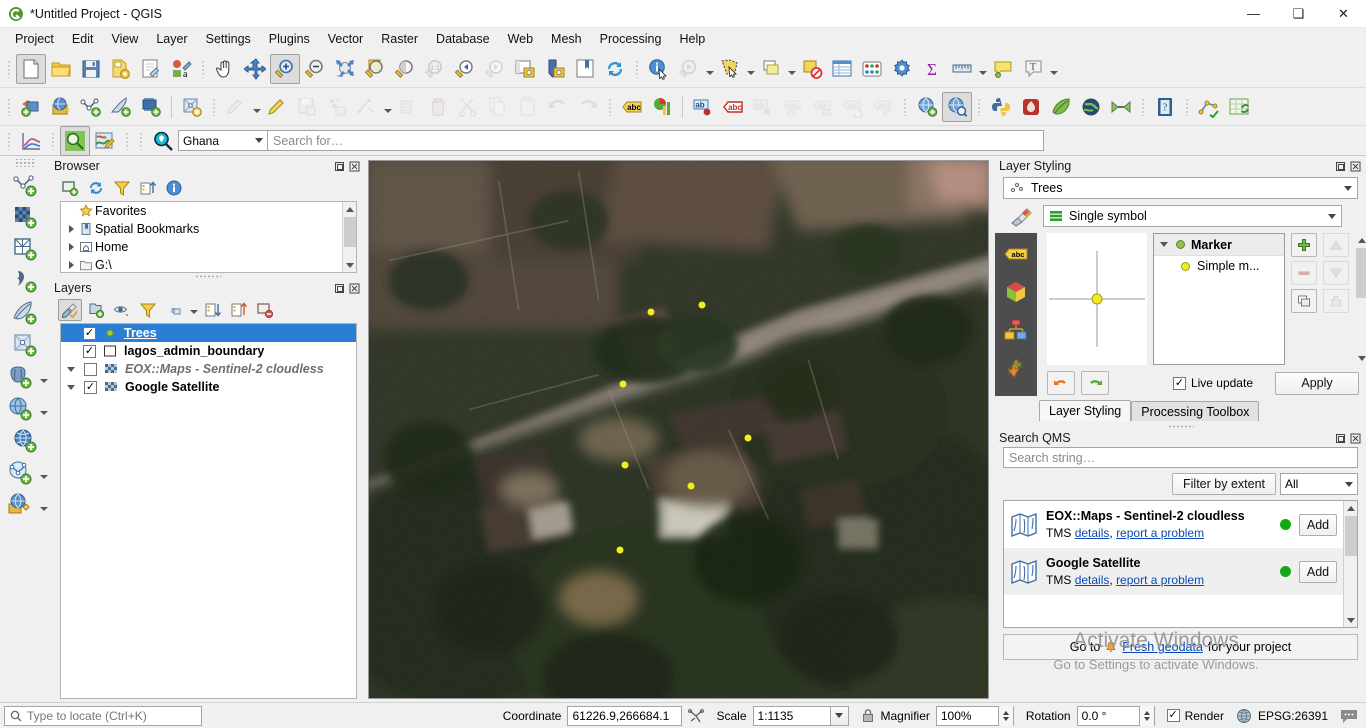 The height and width of the screenshot is (728, 1366). I want to click on 3d-view-tab-icon, so click(1016, 292).